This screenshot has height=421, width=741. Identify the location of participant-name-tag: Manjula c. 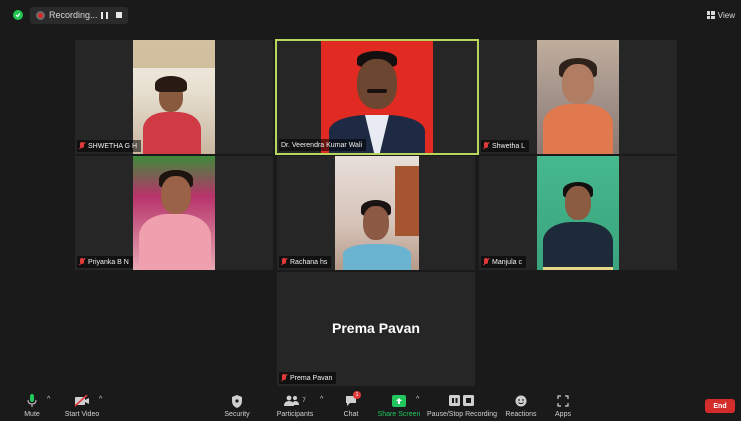
(503, 262).